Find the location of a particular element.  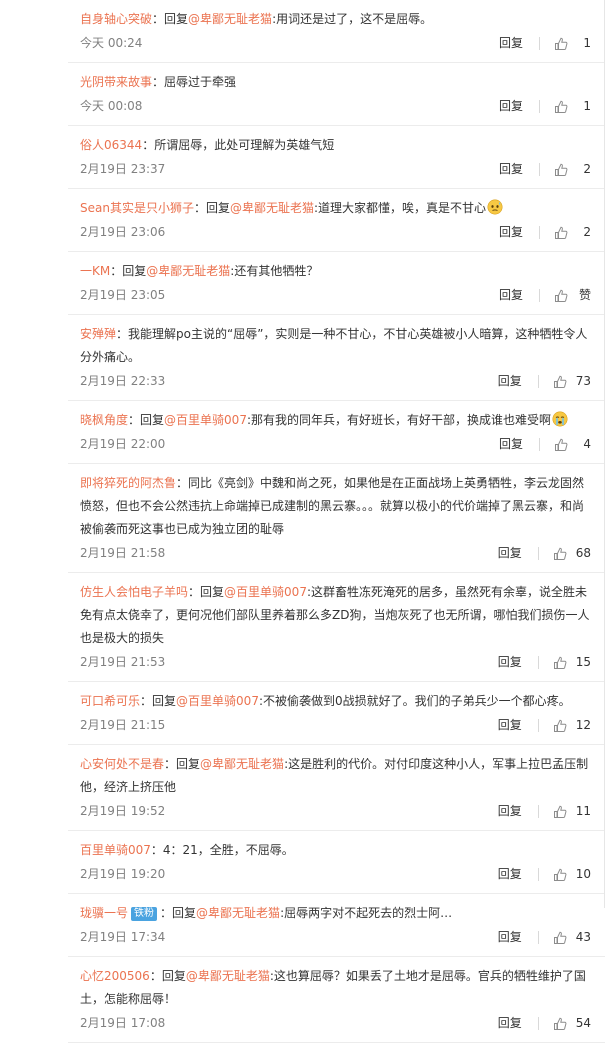

comment-username: 俗人06344 is located at coordinates (111, 145).